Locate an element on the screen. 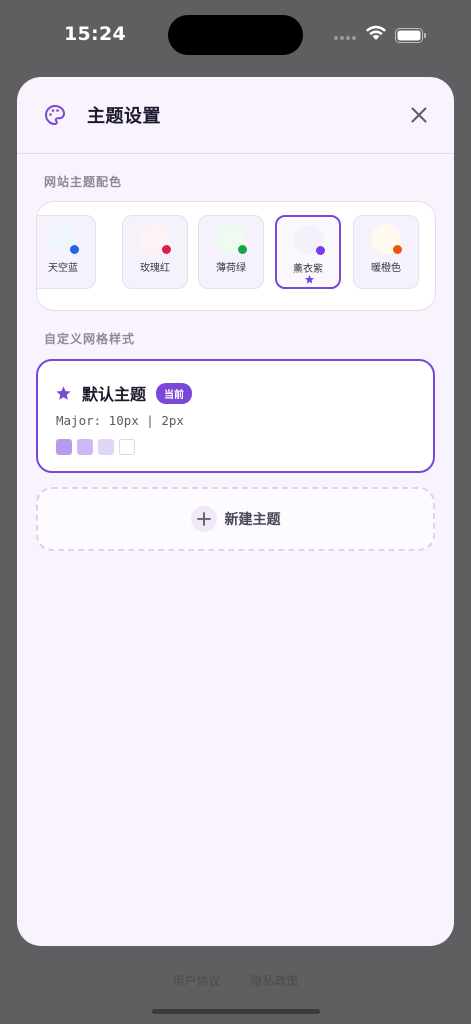 The image size is (471, 1024). theme-name: 默认主题 is located at coordinates (114, 394).